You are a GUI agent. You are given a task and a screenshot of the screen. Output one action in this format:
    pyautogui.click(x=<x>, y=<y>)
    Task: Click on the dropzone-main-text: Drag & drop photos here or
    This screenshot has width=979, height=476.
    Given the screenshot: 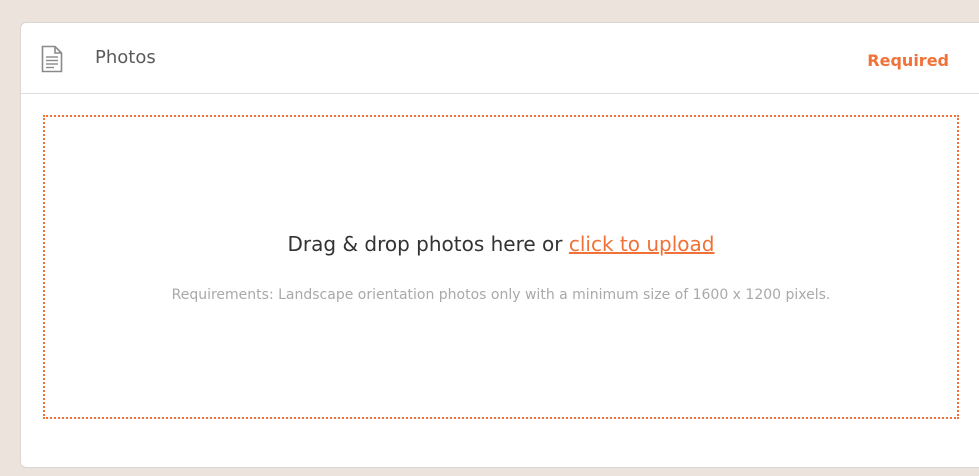 What is the action you would take?
    pyautogui.click(x=428, y=244)
    